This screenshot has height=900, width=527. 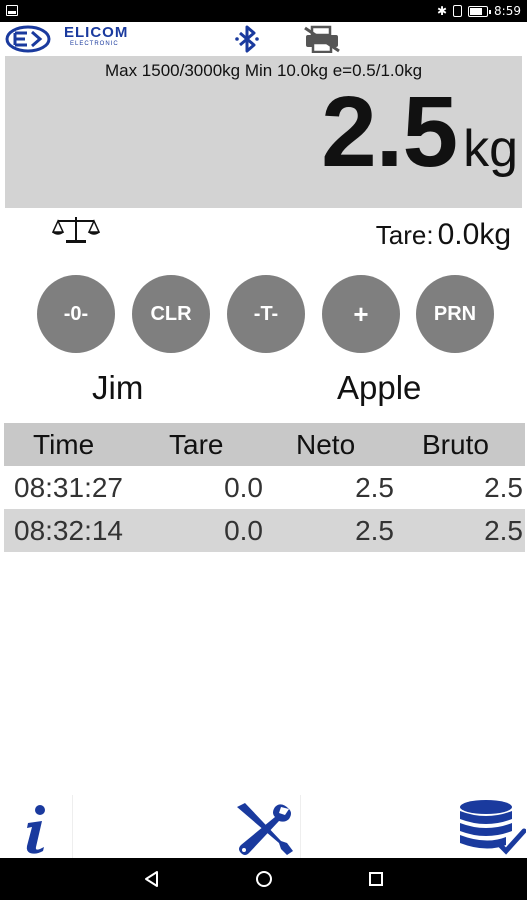 What do you see at coordinates (28, 39) in the screenshot?
I see `elicom-logo-icon` at bounding box center [28, 39].